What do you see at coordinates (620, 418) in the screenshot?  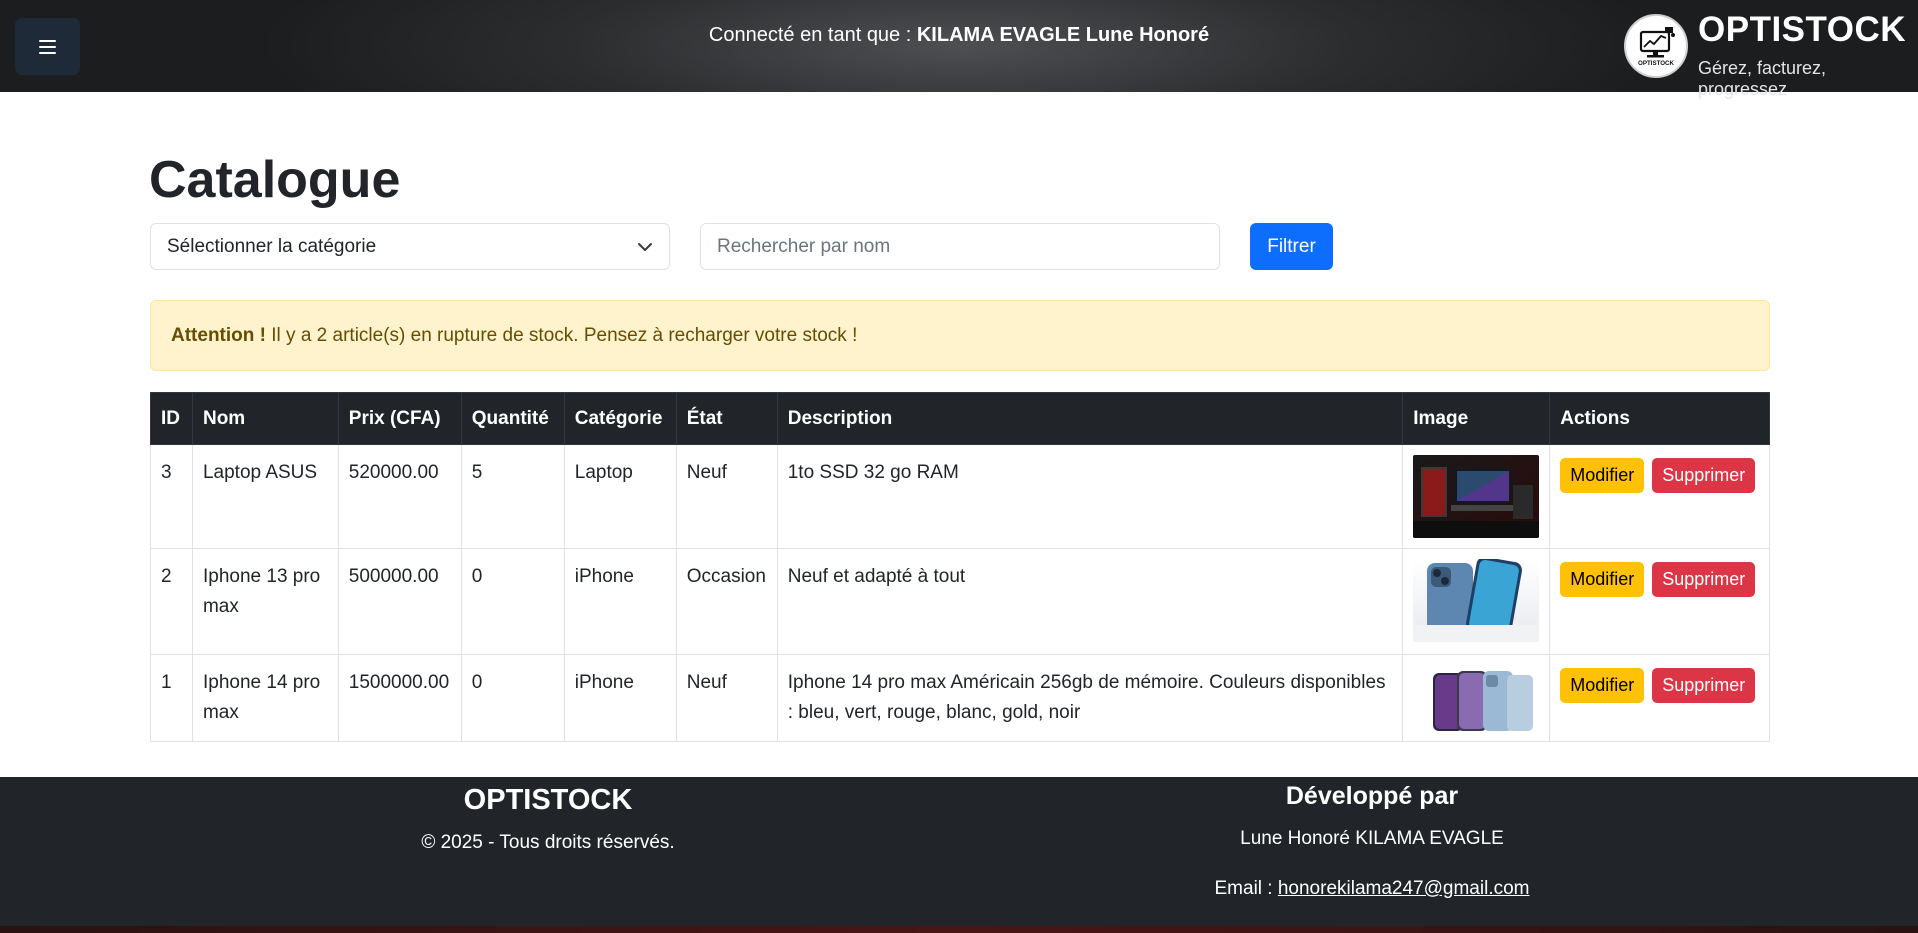 I see `column-header-categorie: Catégorie` at bounding box center [620, 418].